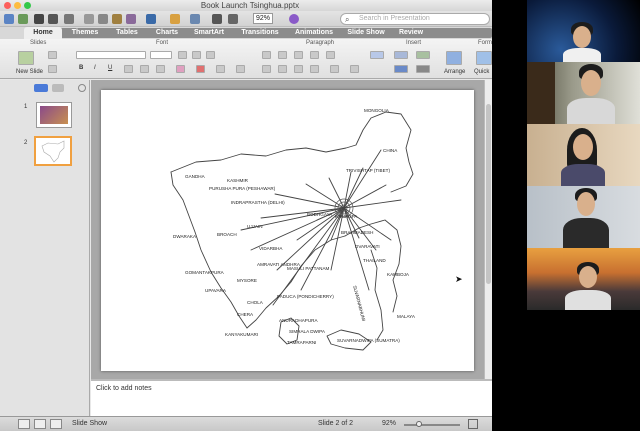 This screenshot has width=640, height=431. Describe the element at coordinates (266, 55) in the screenshot. I see `bullets-icon` at that location.